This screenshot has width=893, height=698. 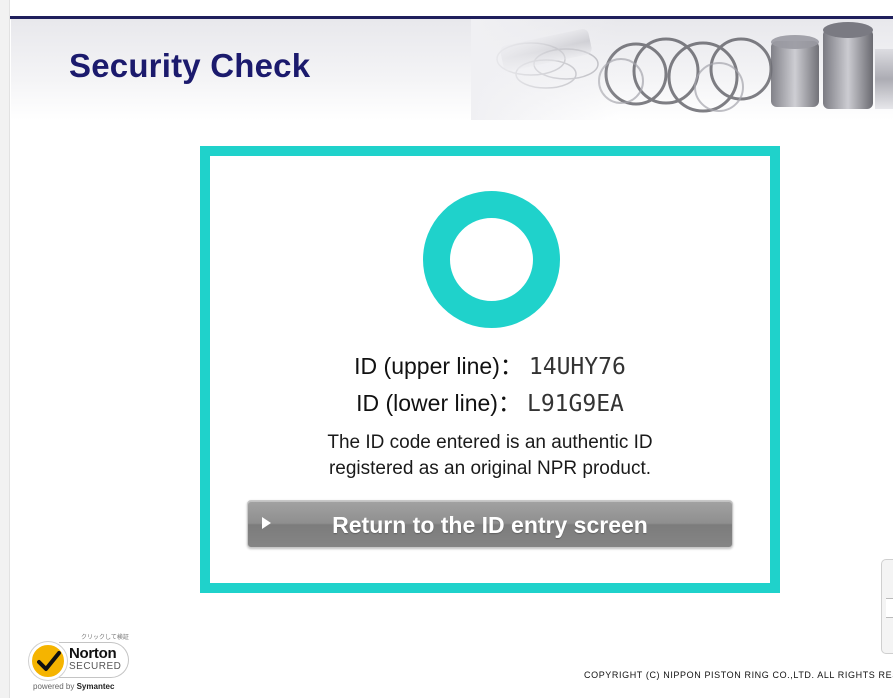 I want to click on page-title: Security Check, so click(x=190, y=65).